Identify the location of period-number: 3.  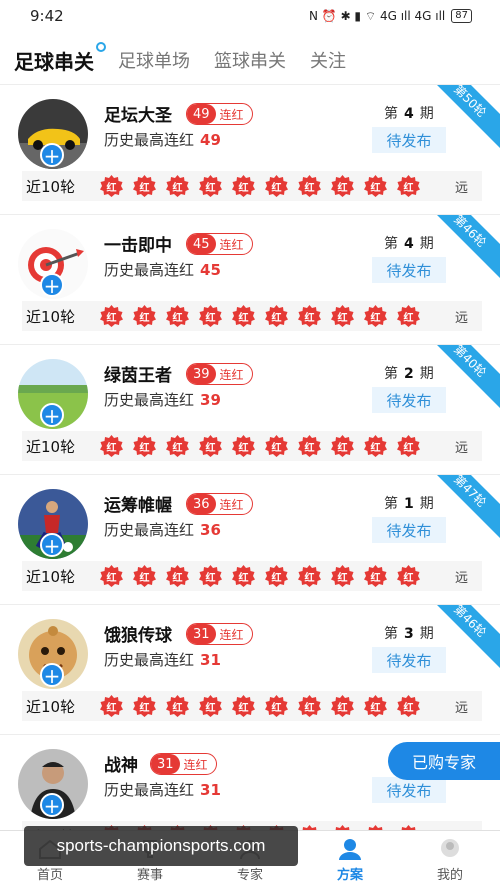
(409, 634).